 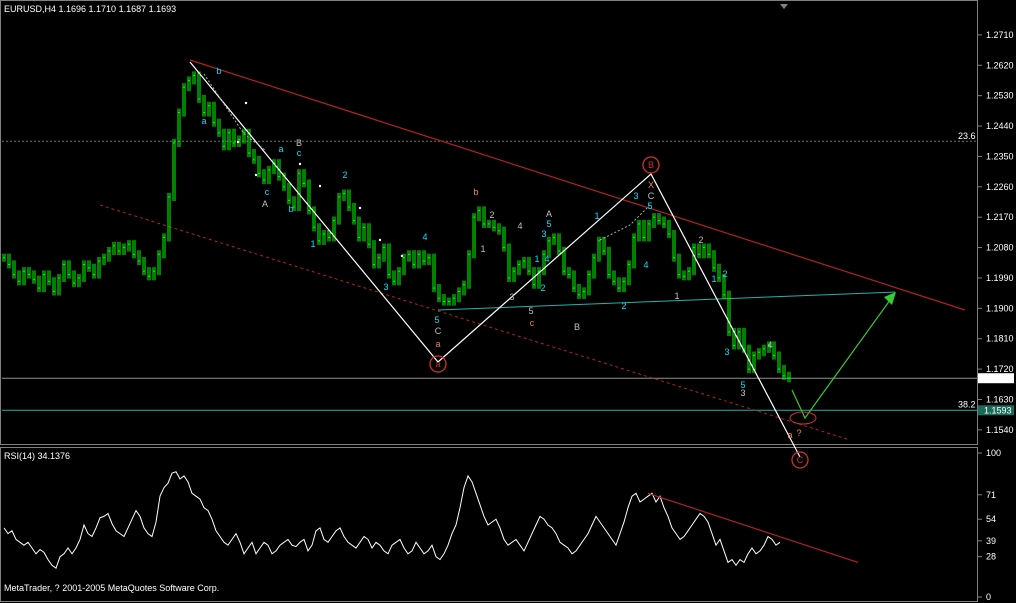 I want to click on wave-label: ?, so click(x=798, y=433).